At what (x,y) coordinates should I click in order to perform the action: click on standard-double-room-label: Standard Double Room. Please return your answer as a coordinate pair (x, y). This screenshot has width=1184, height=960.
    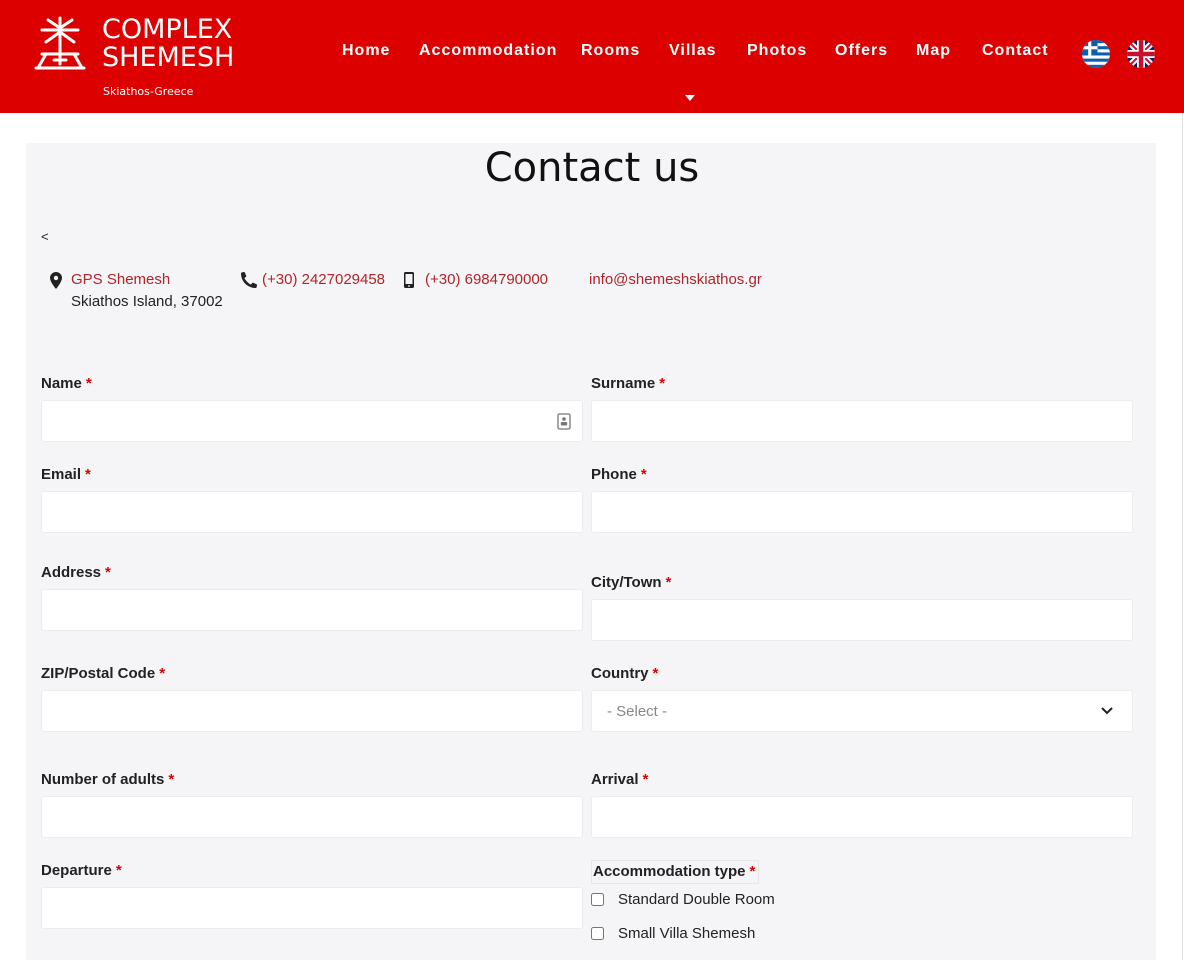
    Looking at the image, I should click on (696, 899).